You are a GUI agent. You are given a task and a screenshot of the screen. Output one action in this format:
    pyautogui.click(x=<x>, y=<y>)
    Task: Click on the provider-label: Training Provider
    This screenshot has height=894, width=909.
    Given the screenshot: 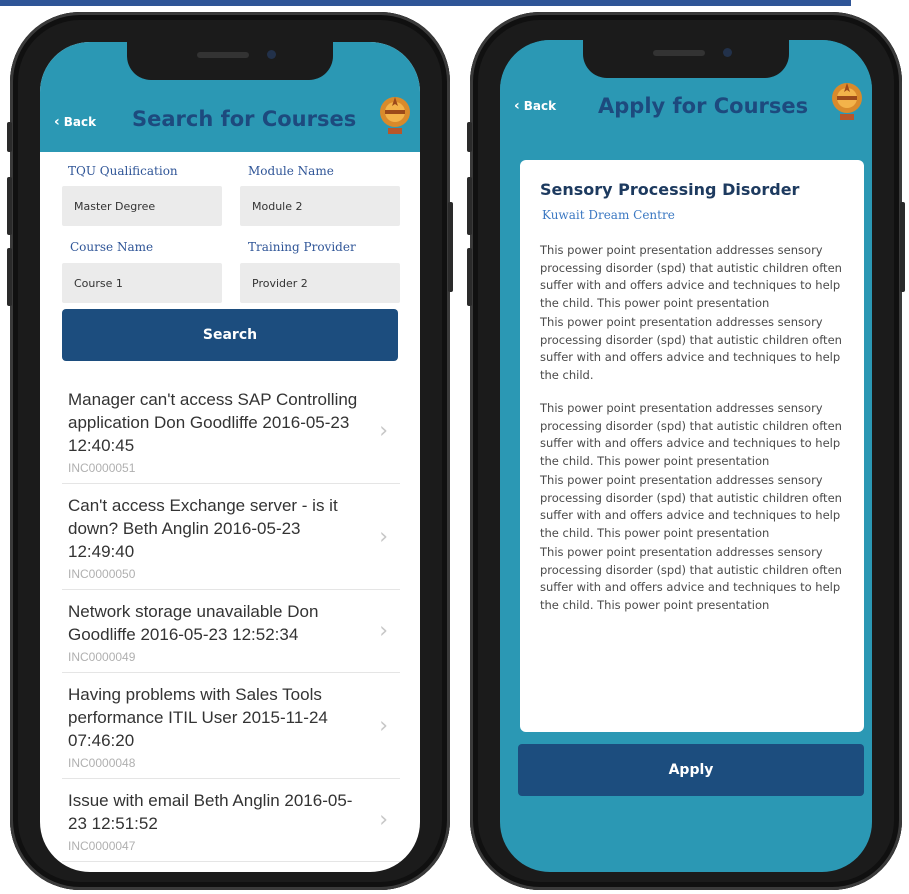 What is the action you would take?
    pyautogui.click(x=302, y=247)
    